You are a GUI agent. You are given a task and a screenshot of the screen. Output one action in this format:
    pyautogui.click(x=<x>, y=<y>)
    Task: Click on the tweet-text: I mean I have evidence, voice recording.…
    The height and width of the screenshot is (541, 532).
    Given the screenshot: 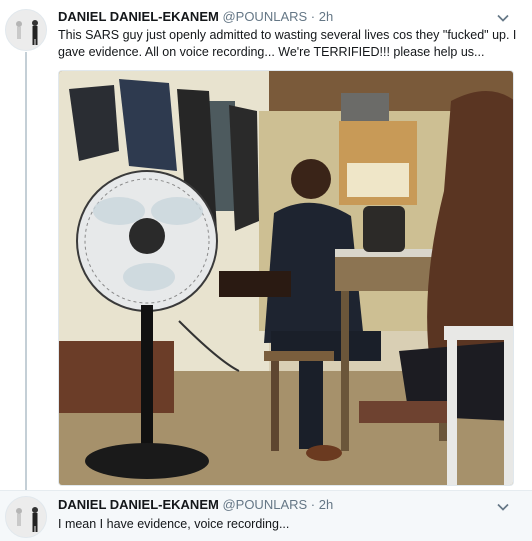 What is the action you would take?
    pyautogui.click(x=174, y=524)
    